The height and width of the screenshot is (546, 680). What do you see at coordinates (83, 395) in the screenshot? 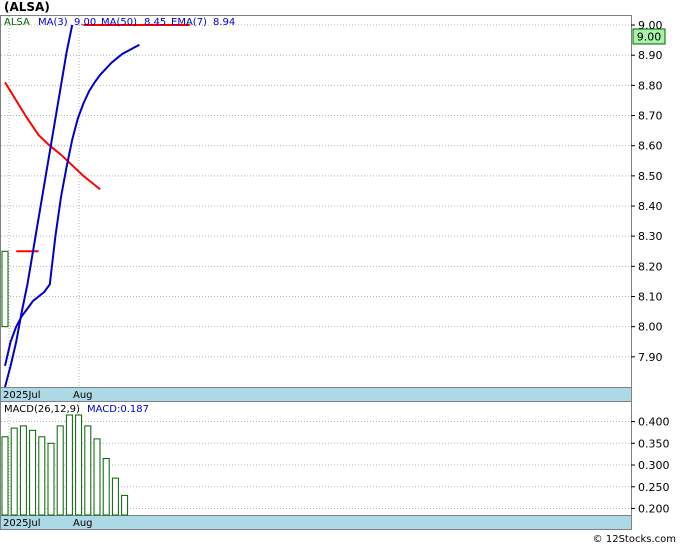
I see `price-x-tick-label: Aug` at bounding box center [83, 395].